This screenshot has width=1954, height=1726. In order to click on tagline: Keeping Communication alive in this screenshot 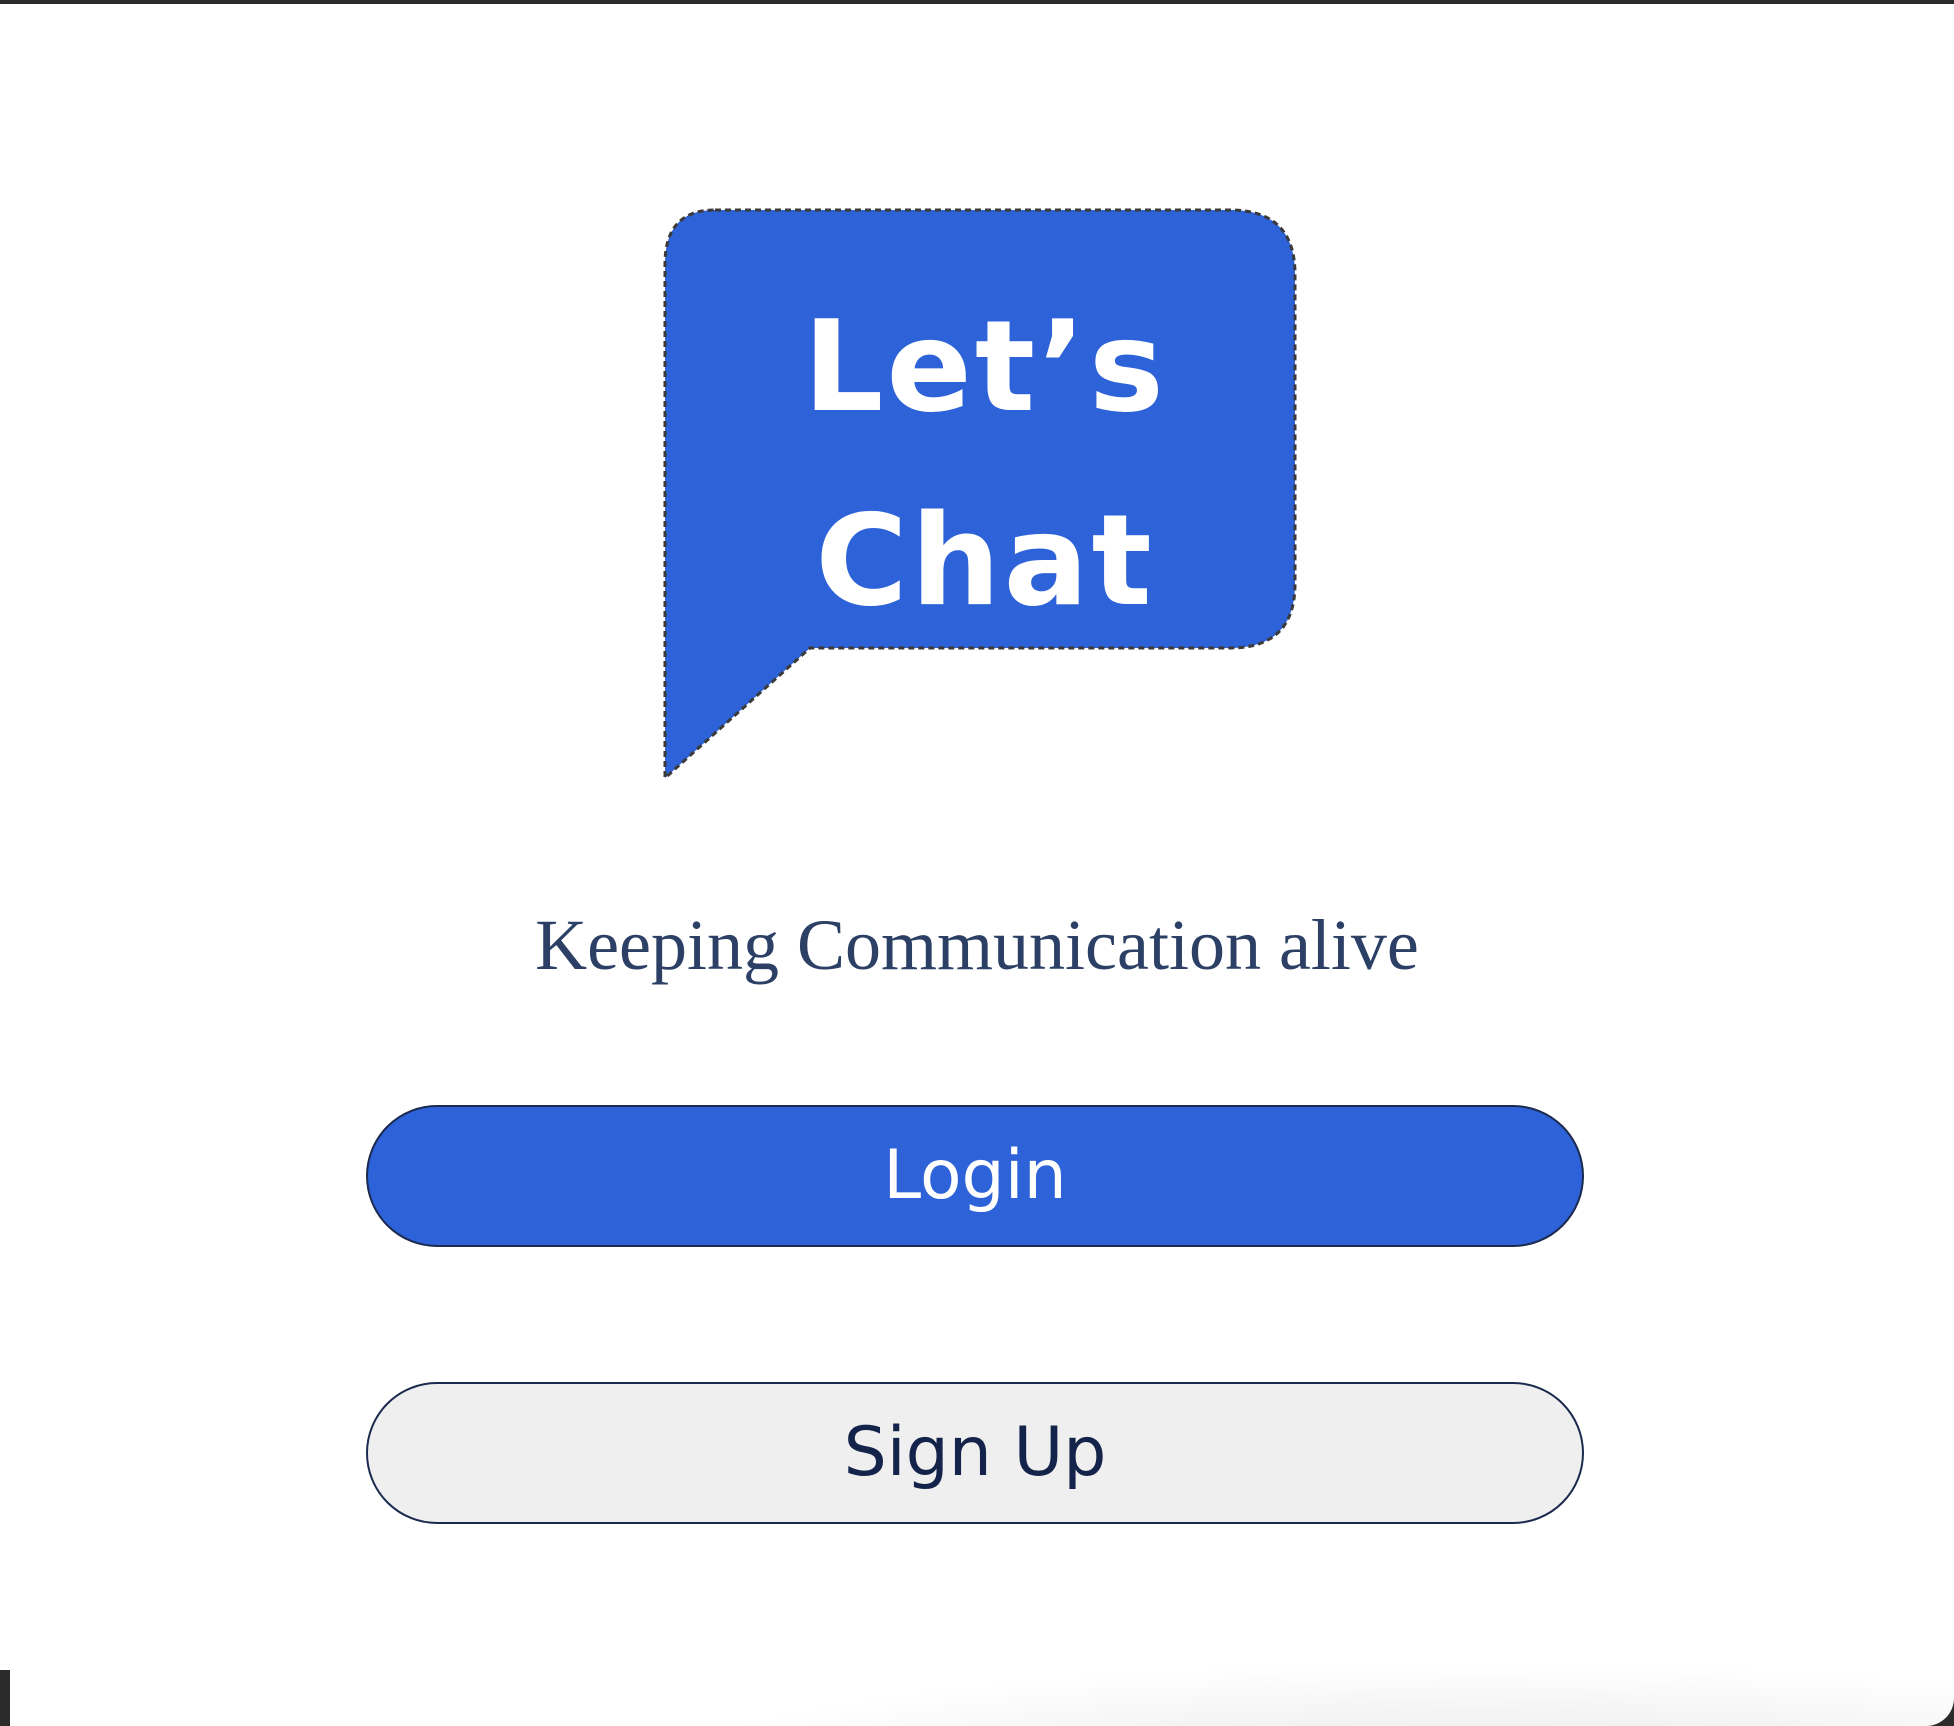, I will do `click(977, 945)`.